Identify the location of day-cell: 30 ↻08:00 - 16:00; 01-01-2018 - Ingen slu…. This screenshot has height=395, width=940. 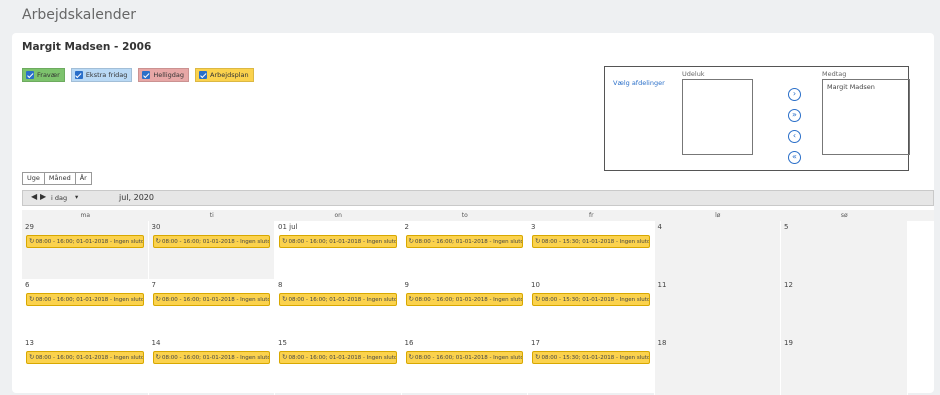
(211, 250).